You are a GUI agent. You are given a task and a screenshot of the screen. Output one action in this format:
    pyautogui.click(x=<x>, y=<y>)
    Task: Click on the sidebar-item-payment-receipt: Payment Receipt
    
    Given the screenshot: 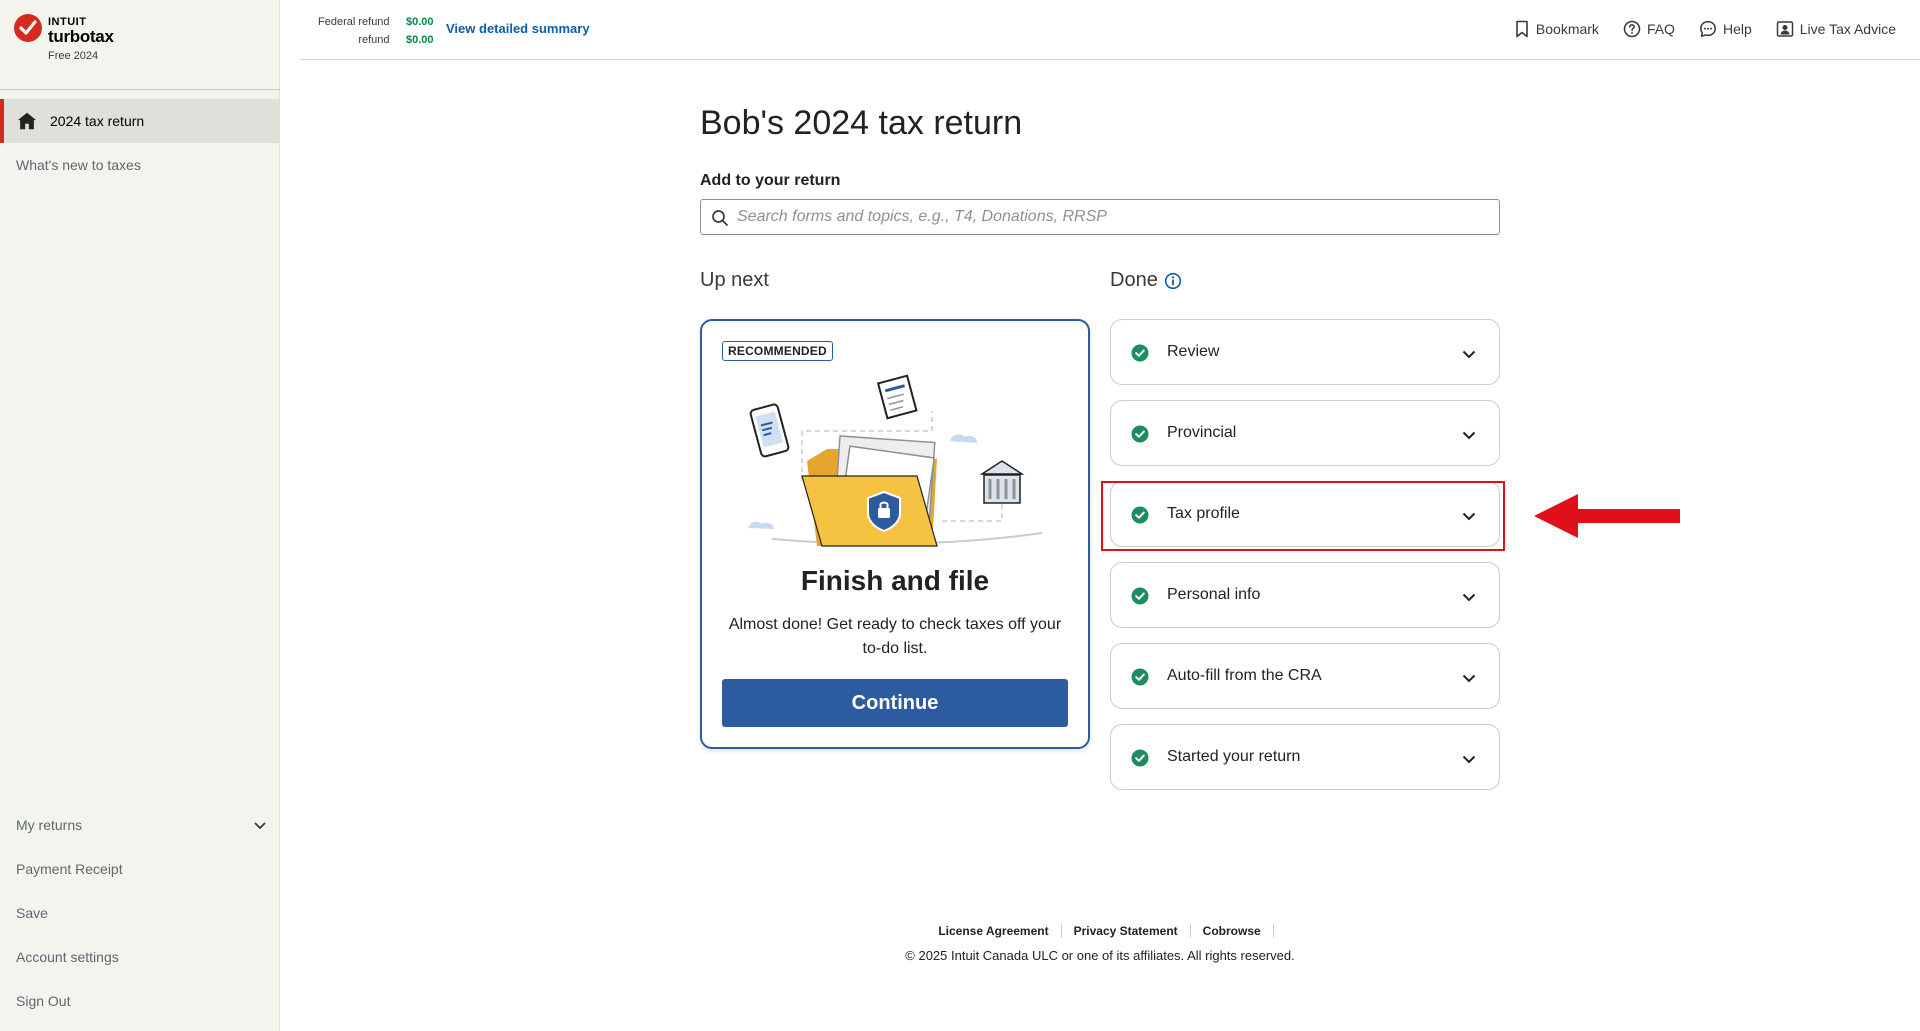 What is the action you would take?
    pyautogui.click(x=140, y=869)
    